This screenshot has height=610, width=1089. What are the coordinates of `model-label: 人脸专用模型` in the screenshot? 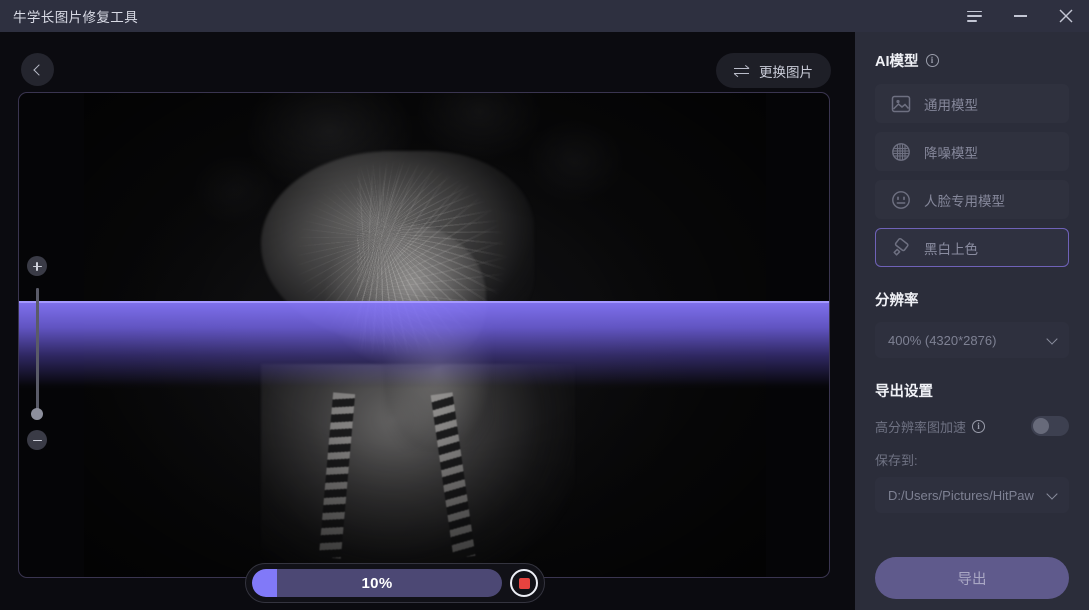 It's located at (964, 201).